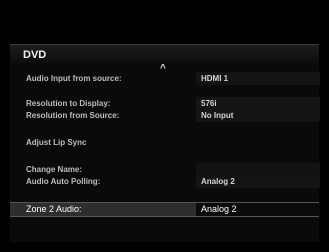 The image size is (329, 252). I want to click on menu-item-audio-auto-polling: Audio Auto Polling: Analog 2, so click(165, 181).